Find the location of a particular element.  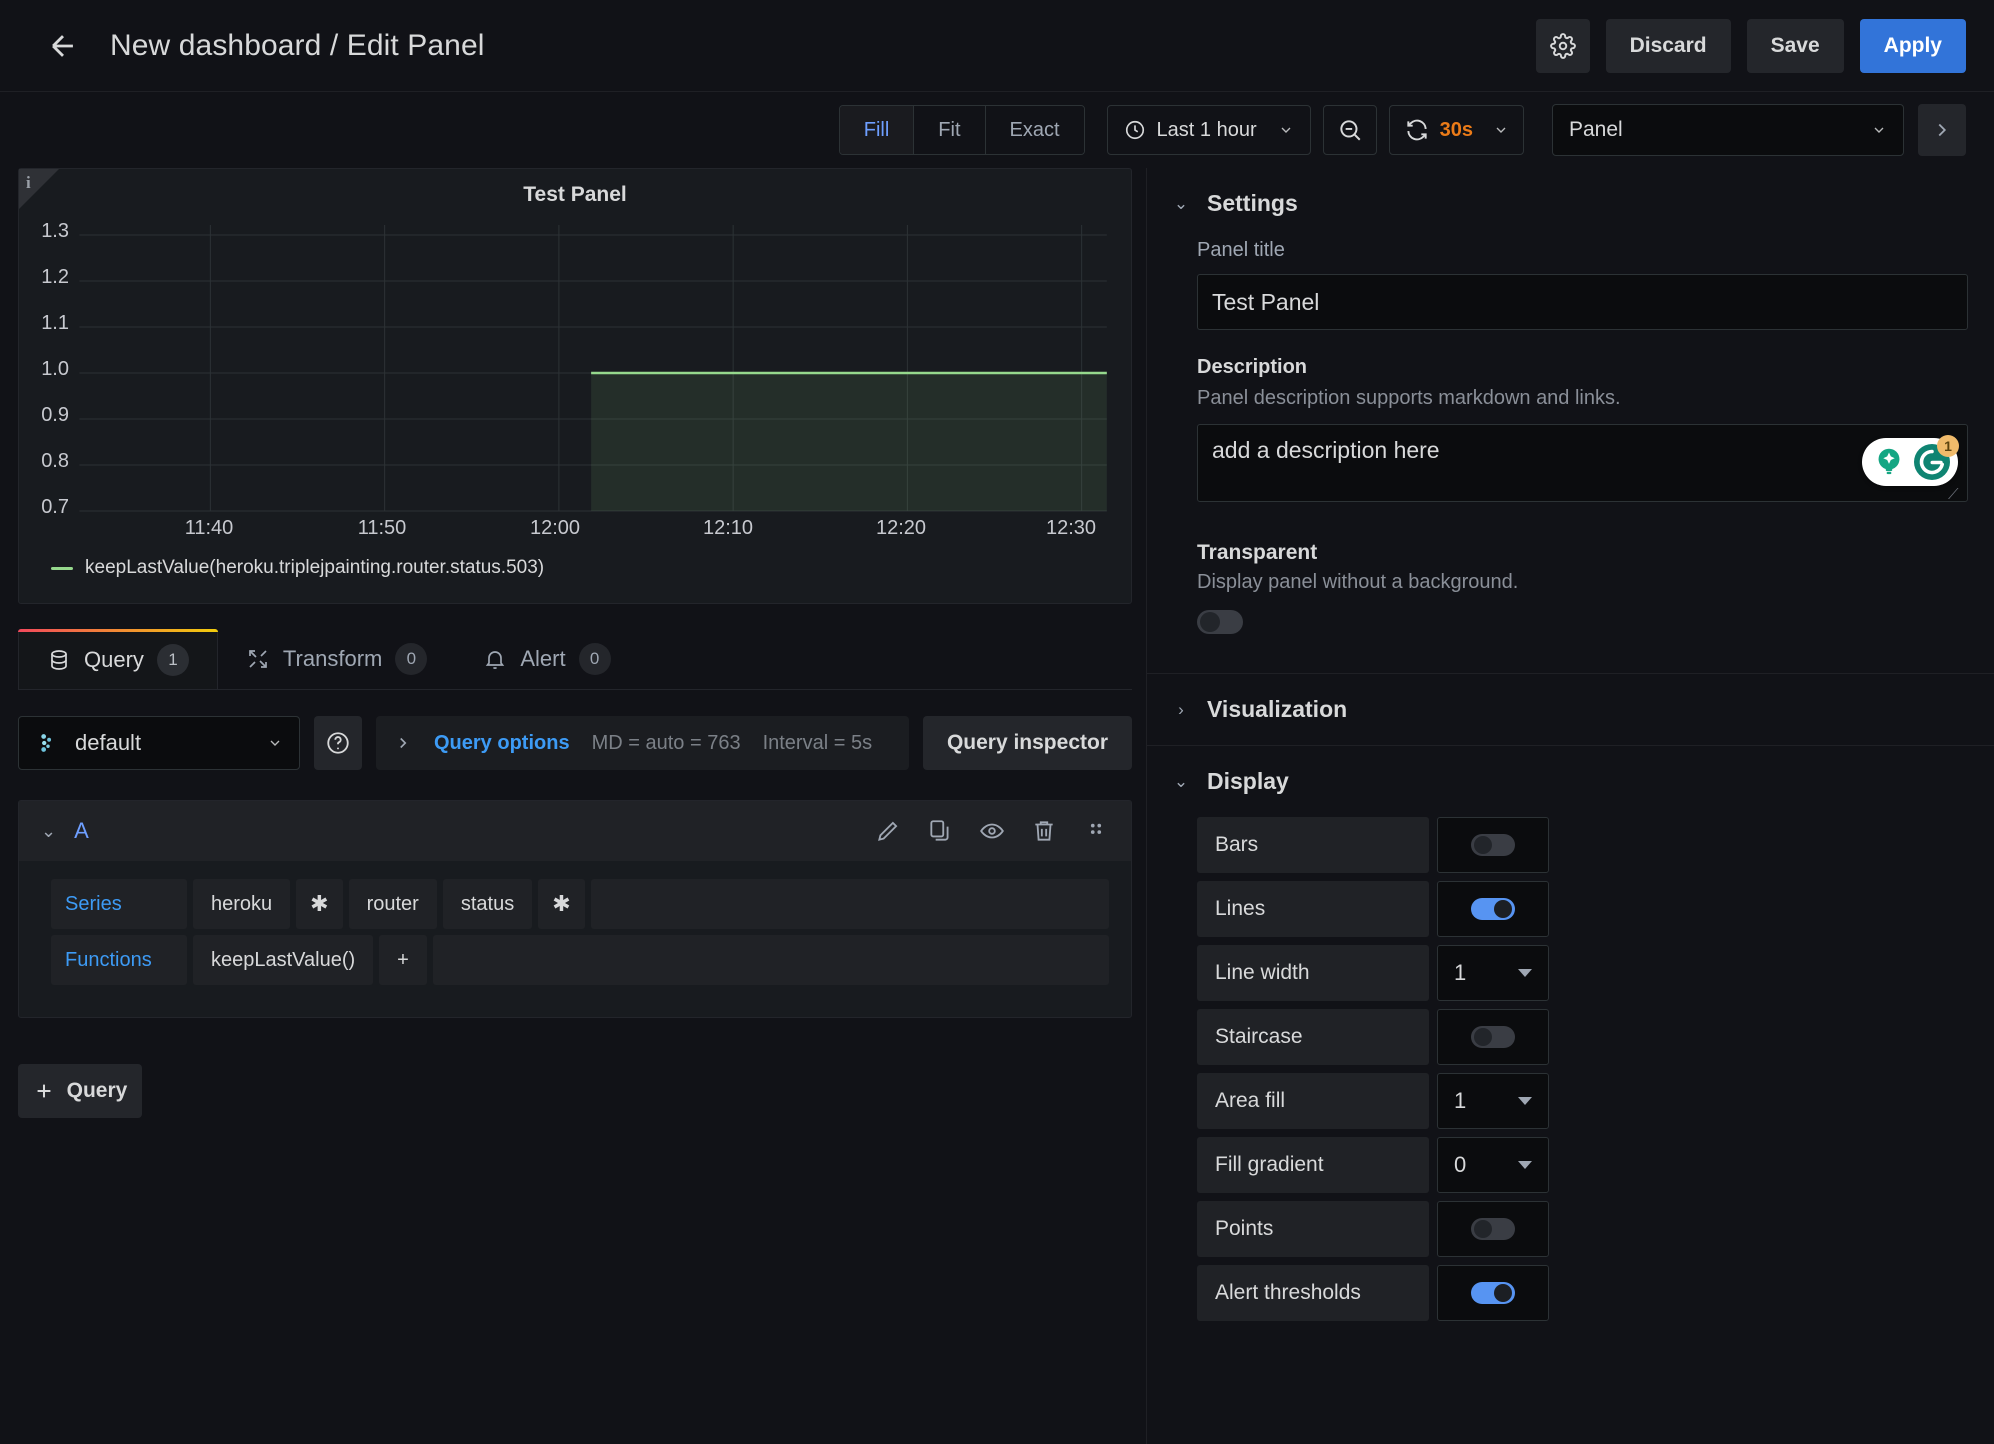

save-button: Save is located at coordinates (1795, 45).